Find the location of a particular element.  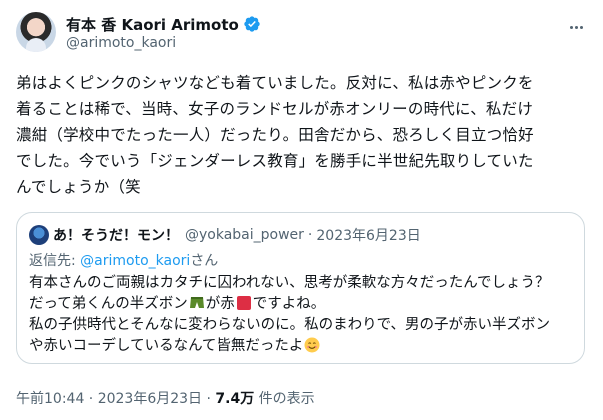

quoted-line-4: や赤いコーデしているなんて皆無だったよ is located at coordinates (166, 346).